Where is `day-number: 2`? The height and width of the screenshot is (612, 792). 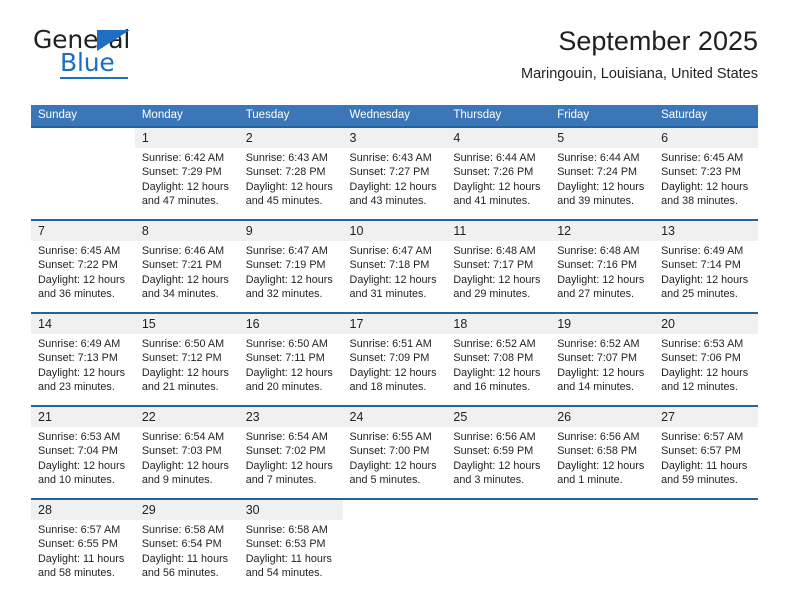
day-number: 2 is located at coordinates (290, 138).